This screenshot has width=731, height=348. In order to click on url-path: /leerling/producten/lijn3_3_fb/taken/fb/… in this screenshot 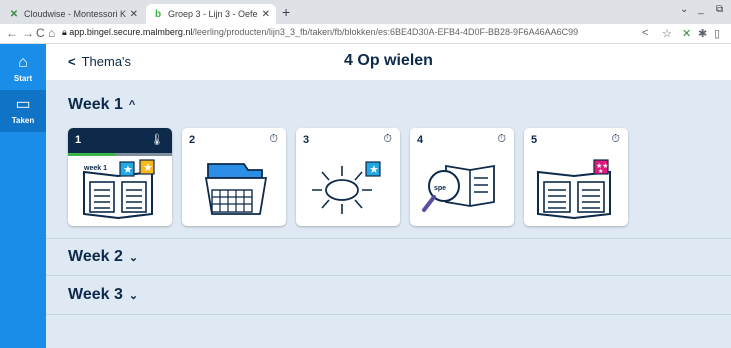, I will do `click(385, 32)`.